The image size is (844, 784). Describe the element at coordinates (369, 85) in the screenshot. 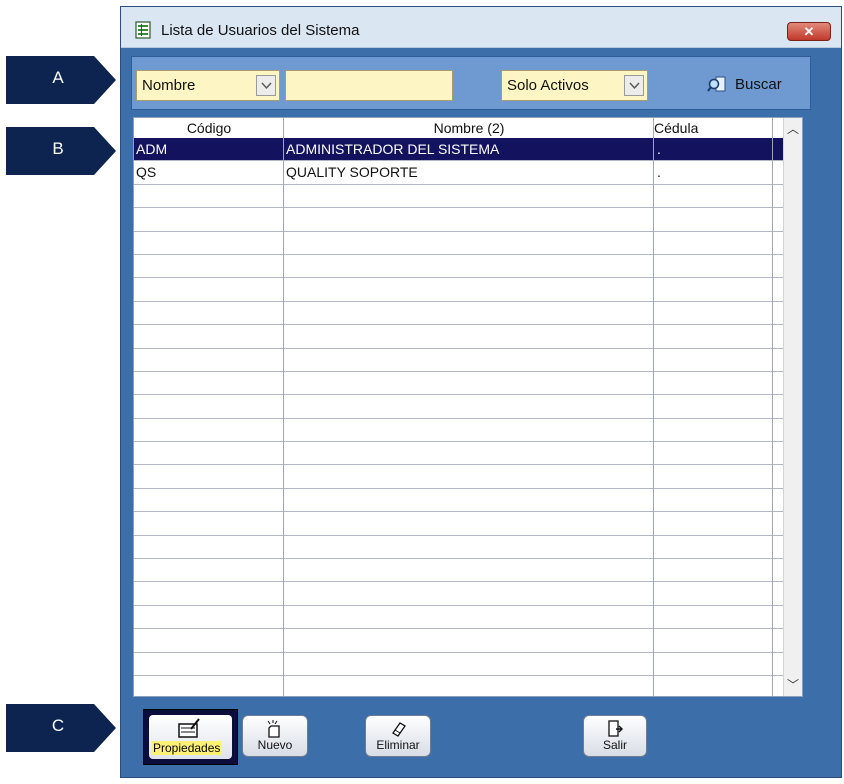

I see `search-input` at that location.